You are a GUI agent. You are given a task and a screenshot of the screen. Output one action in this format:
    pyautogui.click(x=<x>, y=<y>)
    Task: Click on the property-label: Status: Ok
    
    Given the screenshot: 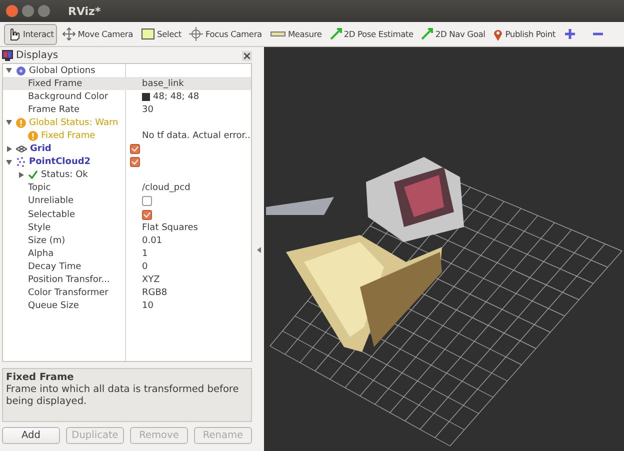 What is the action you would take?
    pyautogui.click(x=64, y=175)
    